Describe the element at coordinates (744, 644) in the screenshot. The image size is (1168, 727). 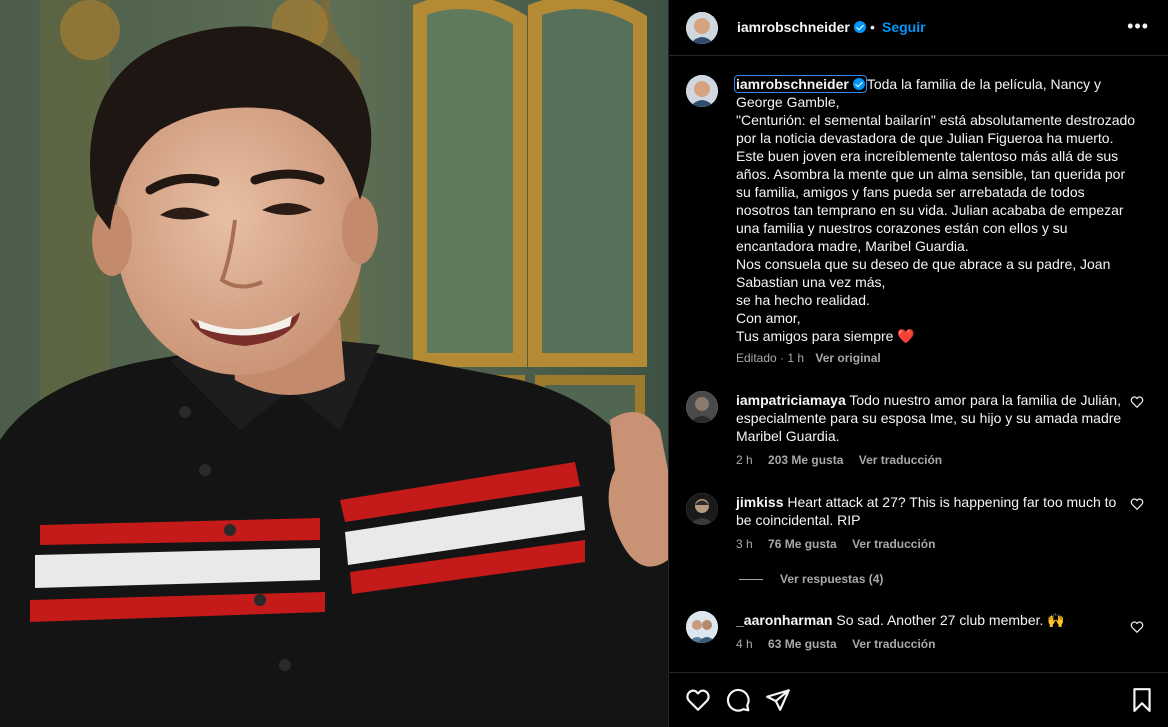
I see `comment-time: 4 h` at that location.